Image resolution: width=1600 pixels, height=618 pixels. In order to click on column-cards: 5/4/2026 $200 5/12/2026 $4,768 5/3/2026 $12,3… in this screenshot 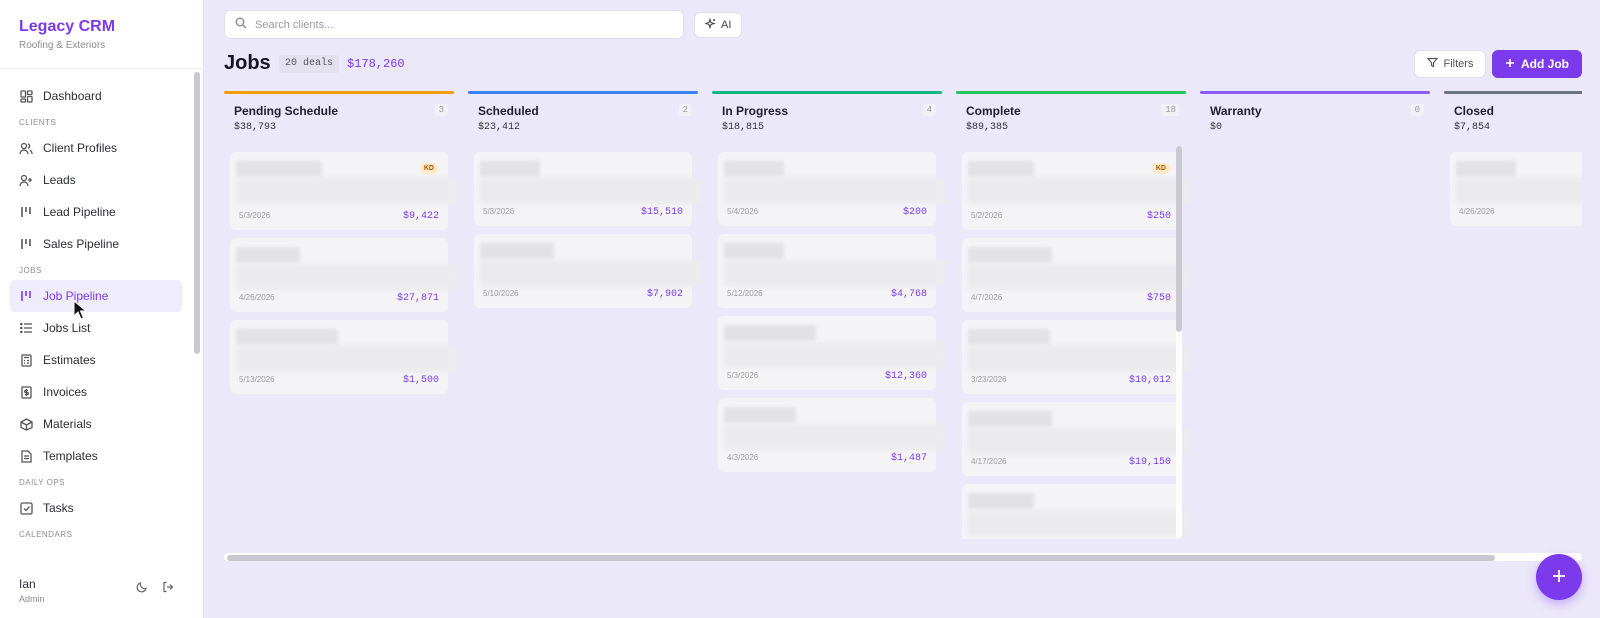, I will do `click(829, 309)`.